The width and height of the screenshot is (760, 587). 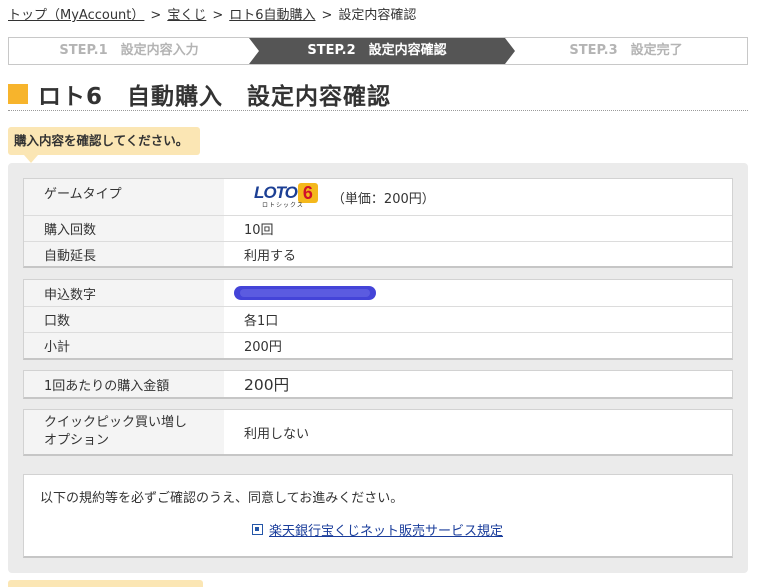 I want to click on step-1: STEP.1 設定内容入力, so click(x=129, y=51).